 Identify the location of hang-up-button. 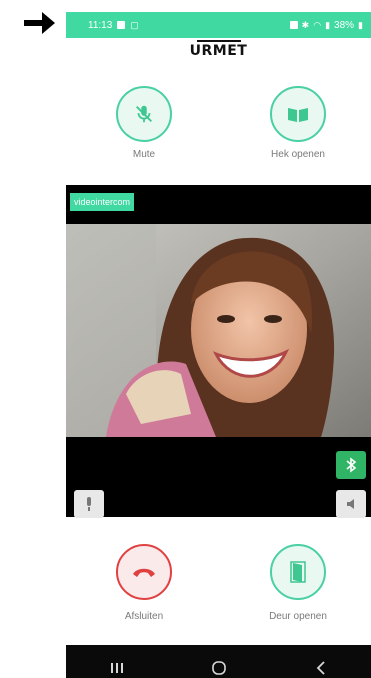
(144, 572).